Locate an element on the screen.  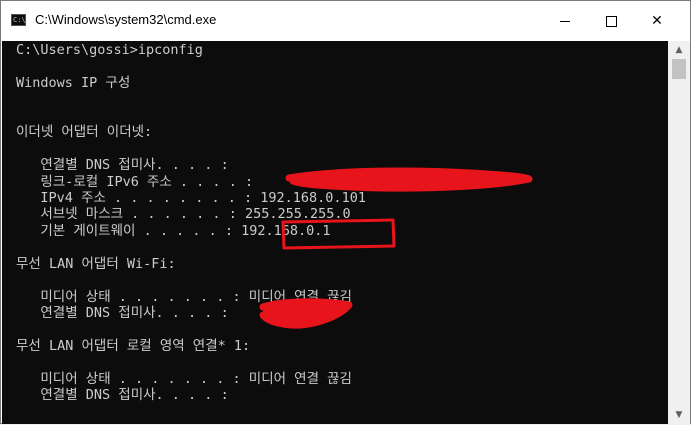
console-line: 서브넷 마스크 . . . . . . : 255.255.255.0 is located at coordinates (183, 214).